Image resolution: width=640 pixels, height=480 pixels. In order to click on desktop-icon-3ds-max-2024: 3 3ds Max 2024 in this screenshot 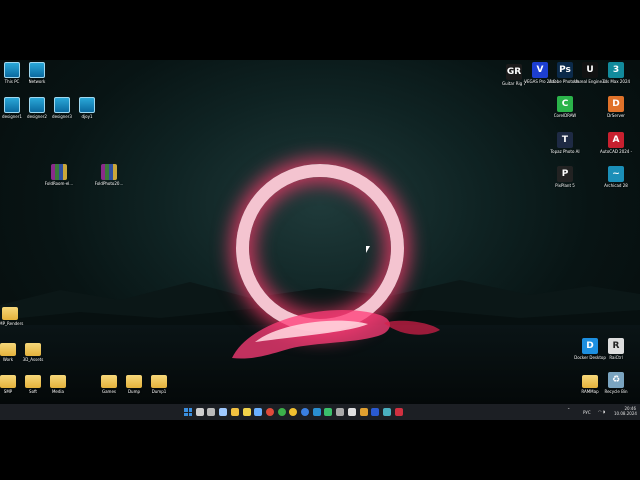, I will do `click(616, 73)`.